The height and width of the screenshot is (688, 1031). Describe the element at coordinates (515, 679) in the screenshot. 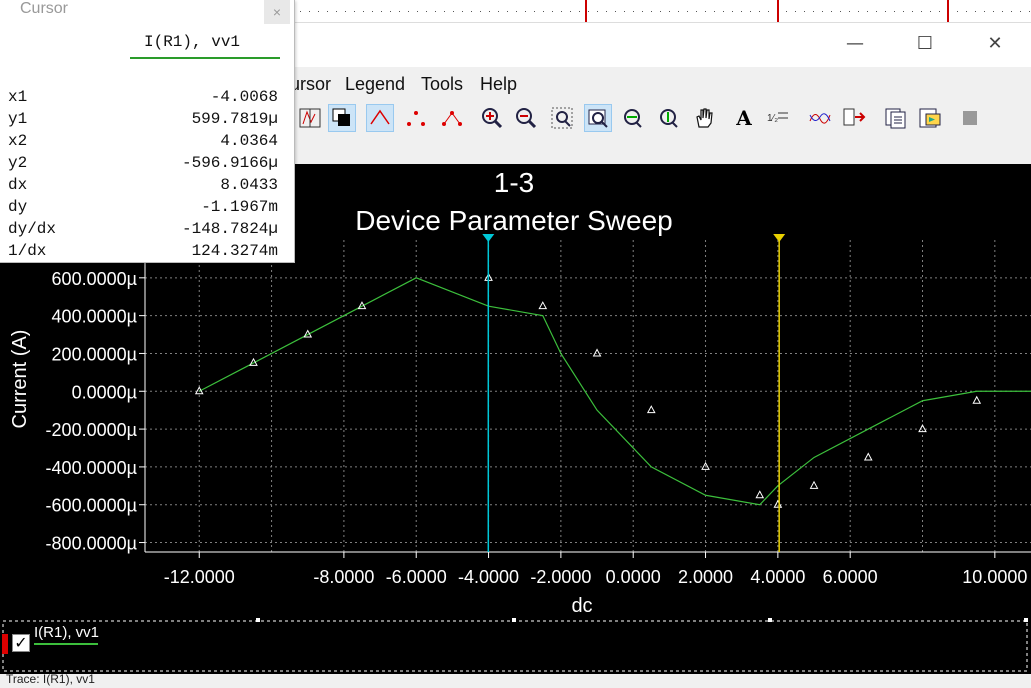

I see `status-bar: Trace: I(R1), vv1` at that location.